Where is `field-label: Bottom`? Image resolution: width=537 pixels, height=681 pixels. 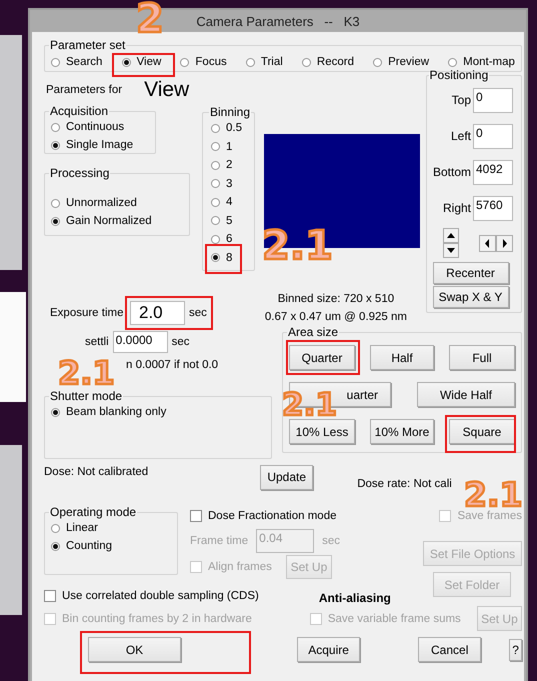 field-label: Bottom is located at coordinates (451, 172).